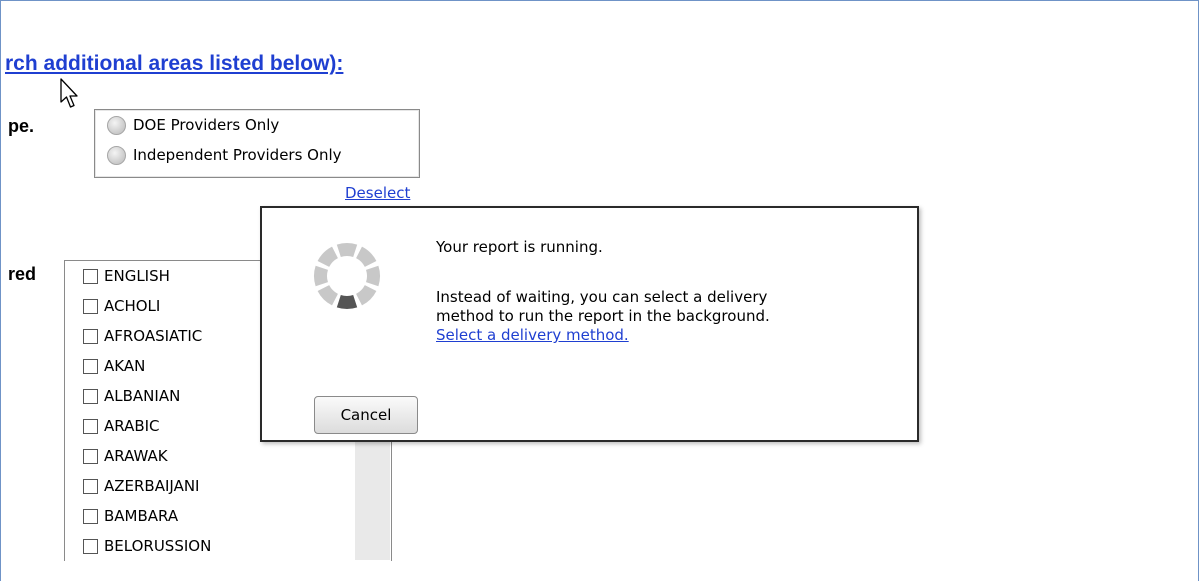 This screenshot has width=1199, height=581. What do you see at coordinates (132, 306) in the screenshot?
I see `checkbox-label: ACHOLI` at bounding box center [132, 306].